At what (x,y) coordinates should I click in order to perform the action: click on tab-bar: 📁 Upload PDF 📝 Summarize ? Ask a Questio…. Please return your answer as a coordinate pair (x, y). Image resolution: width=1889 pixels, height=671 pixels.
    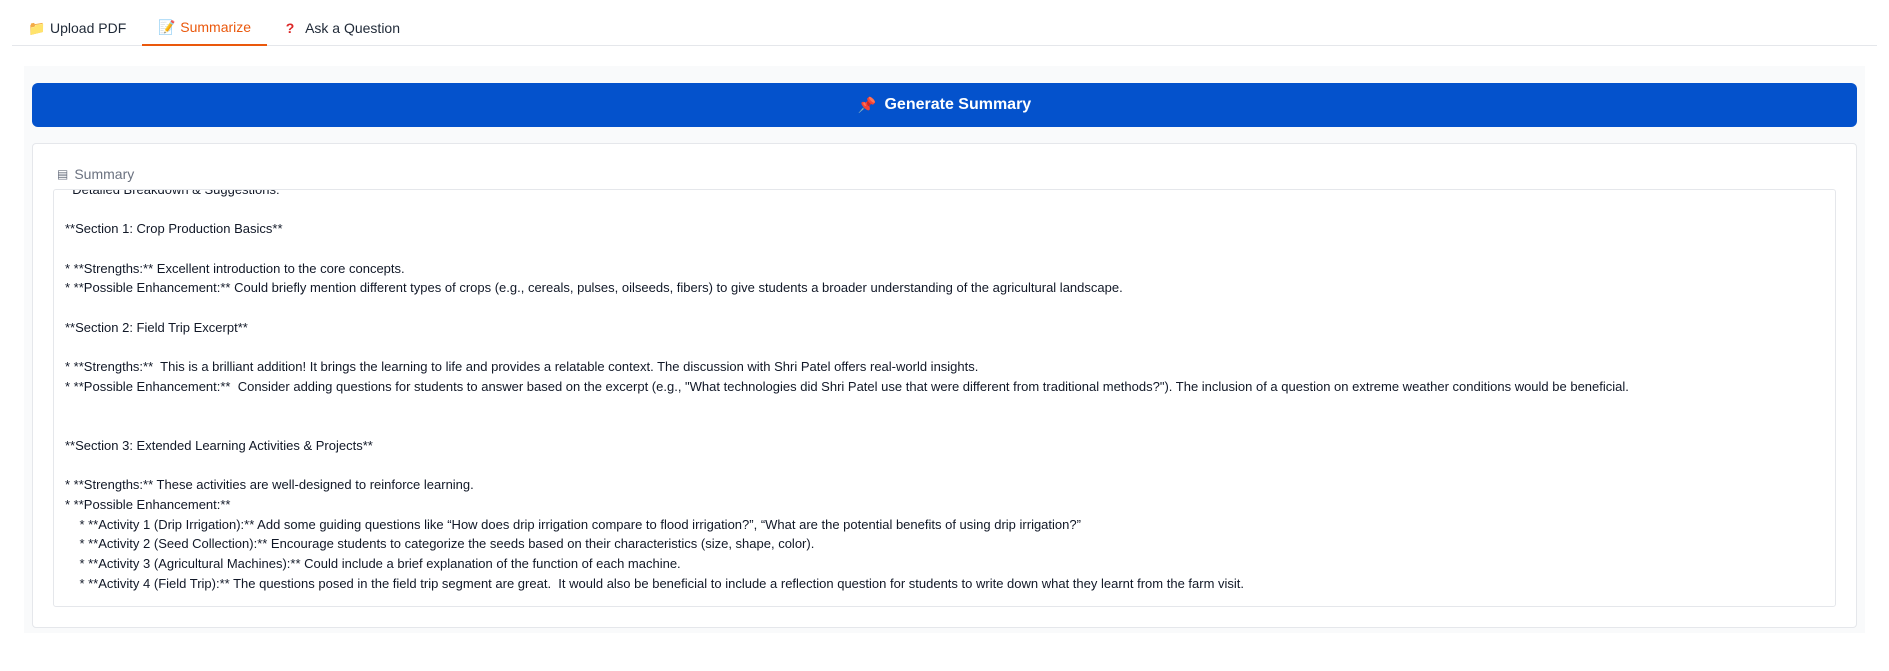
    Looking at the image, I should click on (944, 28).